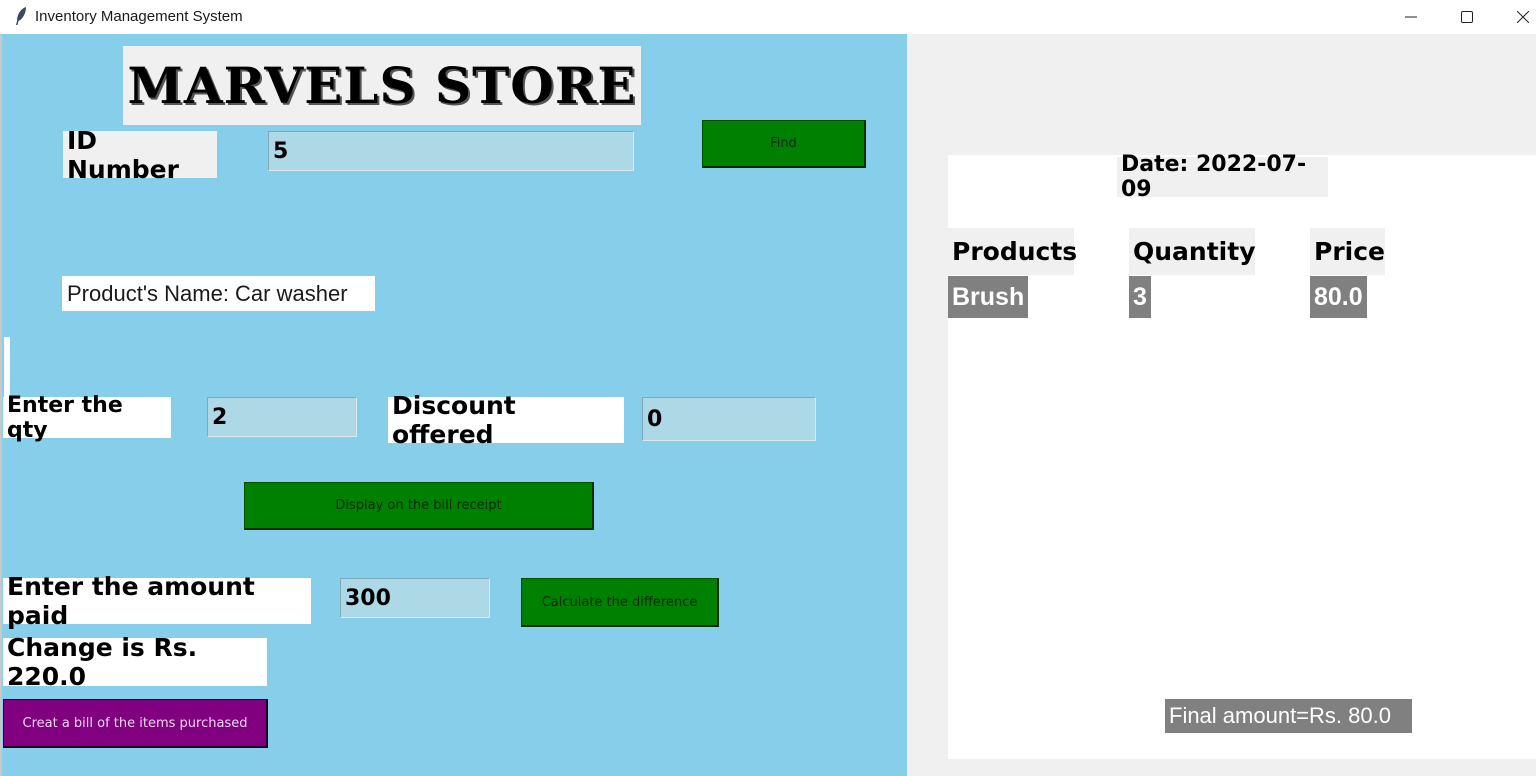  Describe the element at coordinates (419, 506) in the screenshot. I see `display-on-bill-button: Display on the bill receipt` at that location.